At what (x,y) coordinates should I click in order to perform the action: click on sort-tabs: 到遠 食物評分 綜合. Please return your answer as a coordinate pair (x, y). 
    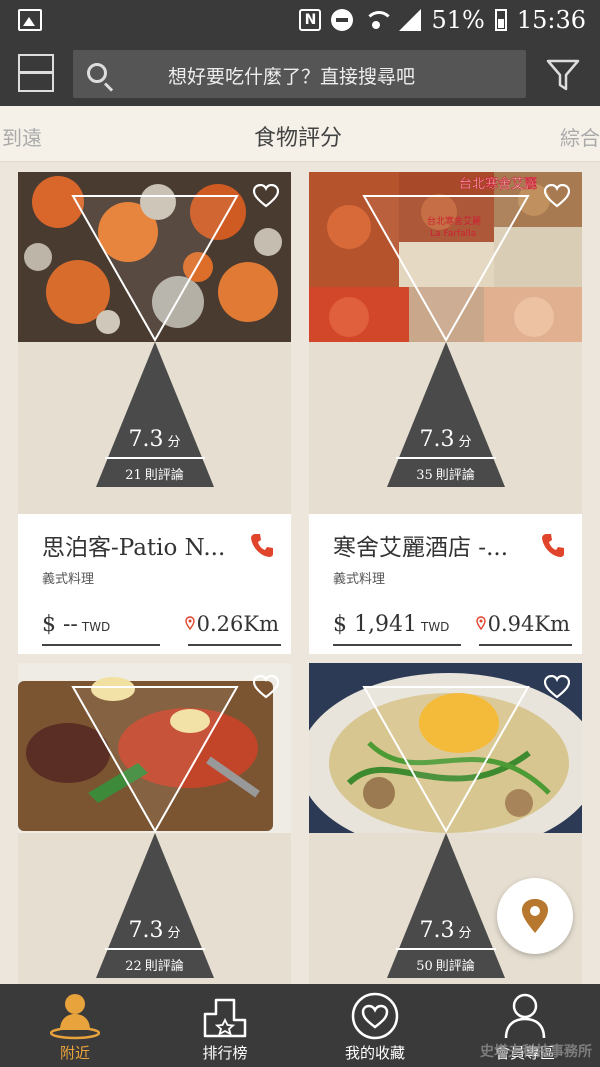
    Looking at the image, I should click on (300, 134).